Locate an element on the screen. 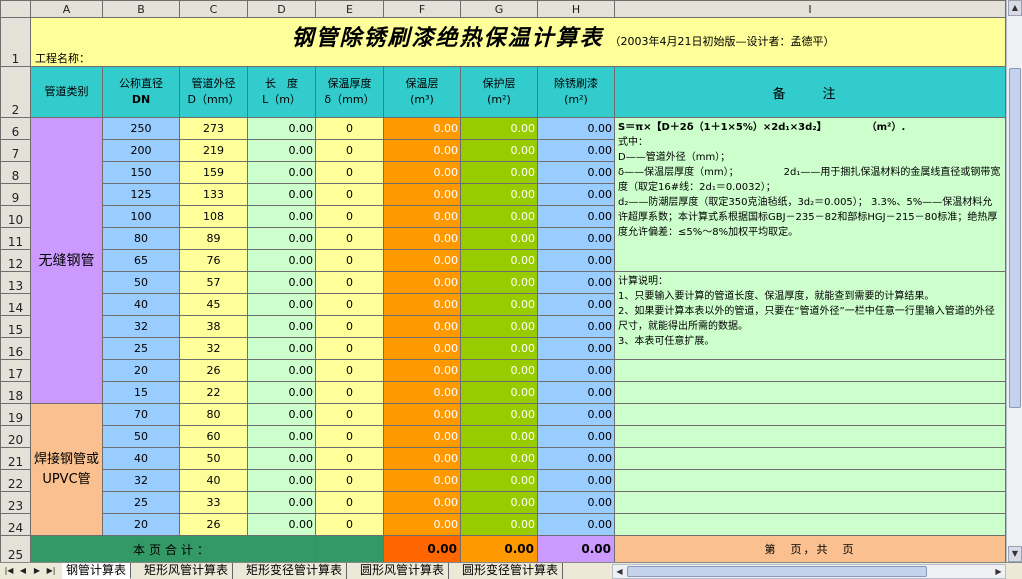  cell-dn: 40 is located at coordinates (141, 458).